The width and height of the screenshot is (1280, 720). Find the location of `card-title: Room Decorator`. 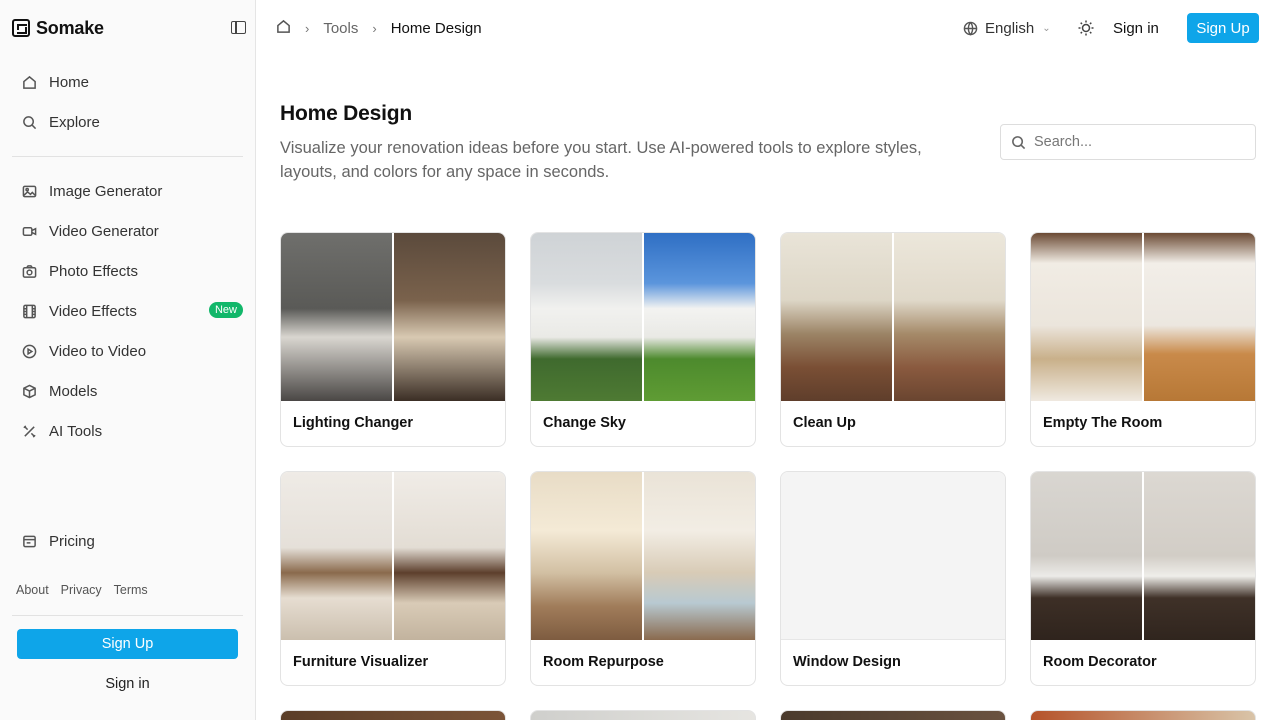

card-title: Room Decorator is located at coordinates (1100, 662).